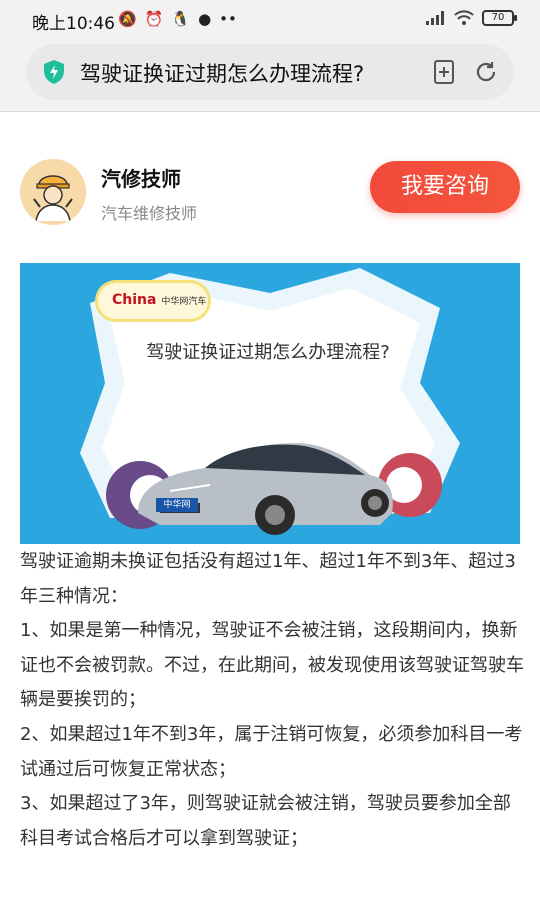 The width and height of the screenshot is (540, 920). I want to click on status-system-icons: 70, so click(471, 18).